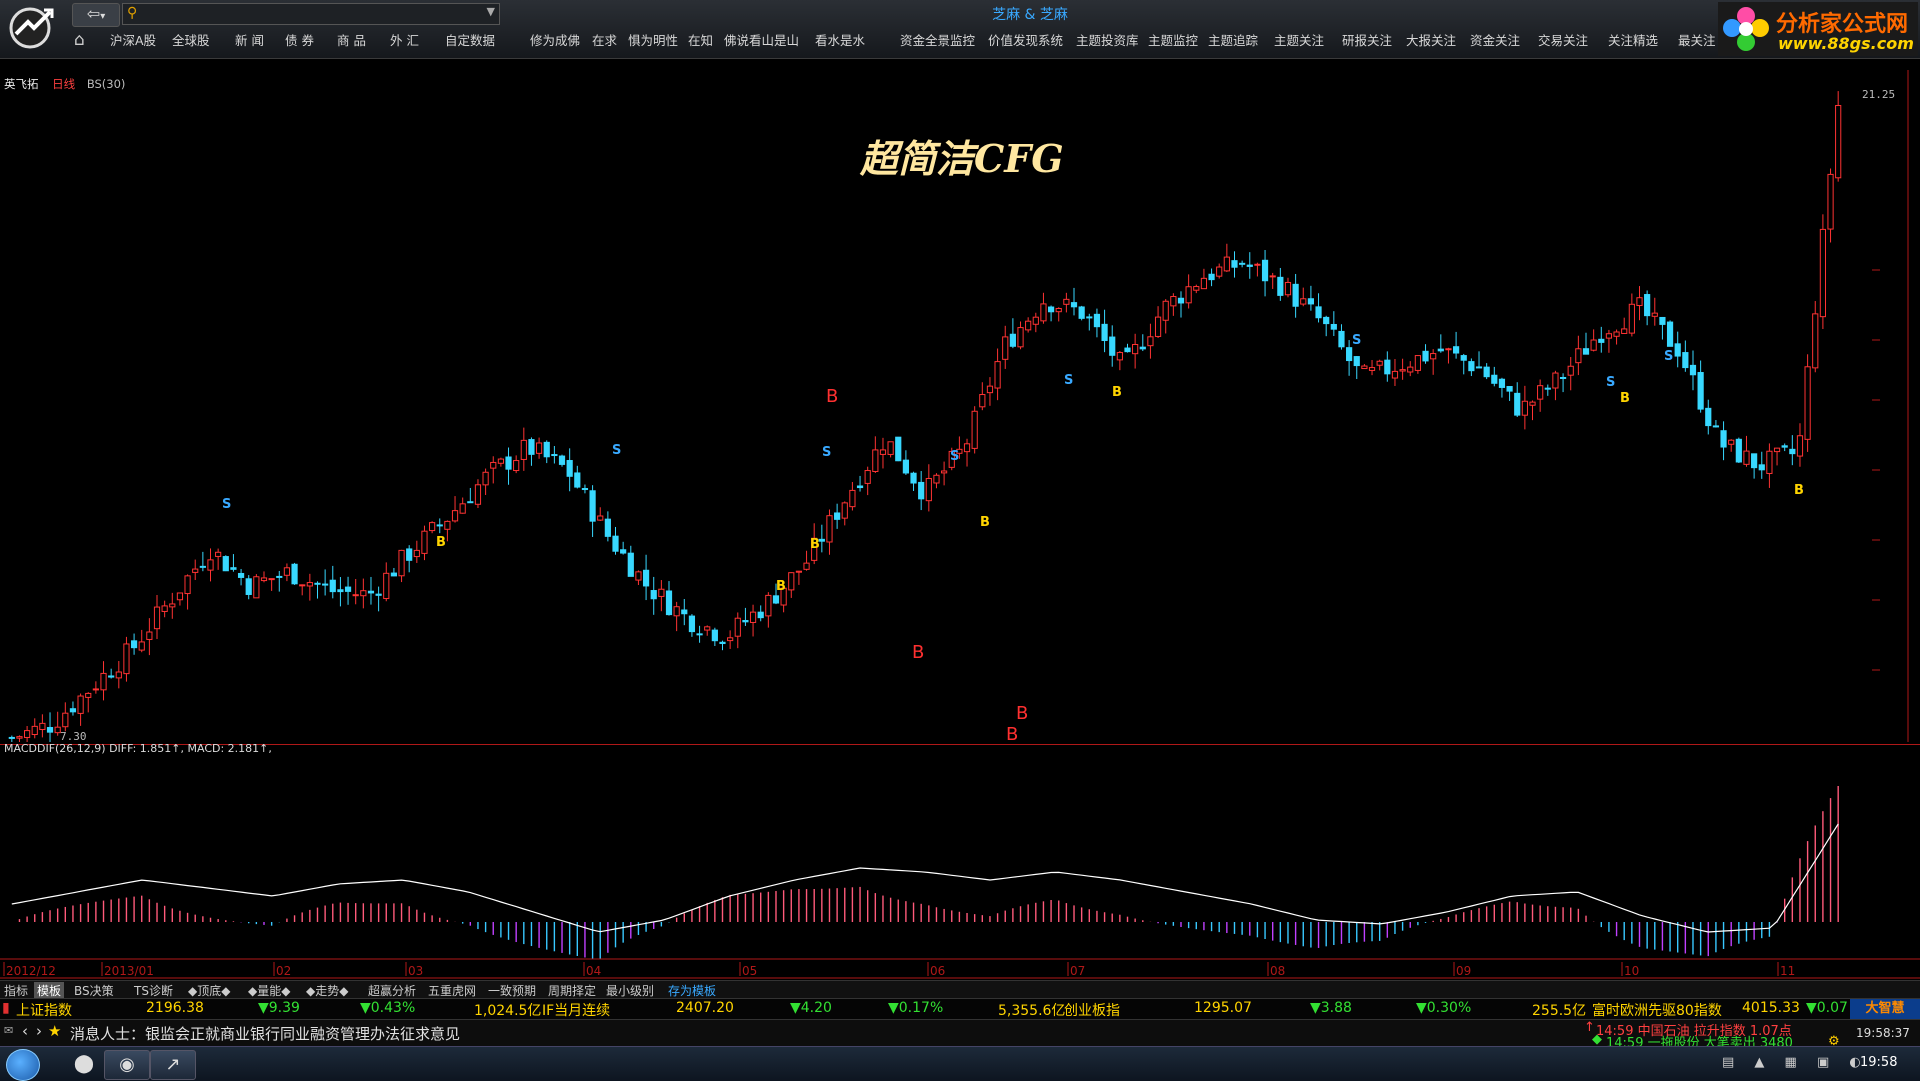  I want to click on home-icon: ⌂, so click(84, 40).